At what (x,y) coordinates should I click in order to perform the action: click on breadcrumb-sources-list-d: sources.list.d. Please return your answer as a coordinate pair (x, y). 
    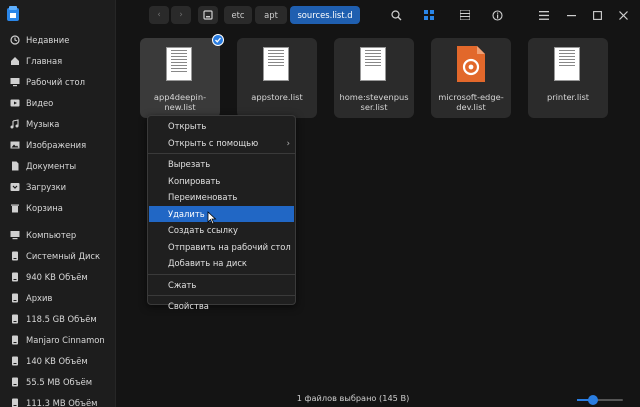
    Looking at the image, I should click on (325, 15).